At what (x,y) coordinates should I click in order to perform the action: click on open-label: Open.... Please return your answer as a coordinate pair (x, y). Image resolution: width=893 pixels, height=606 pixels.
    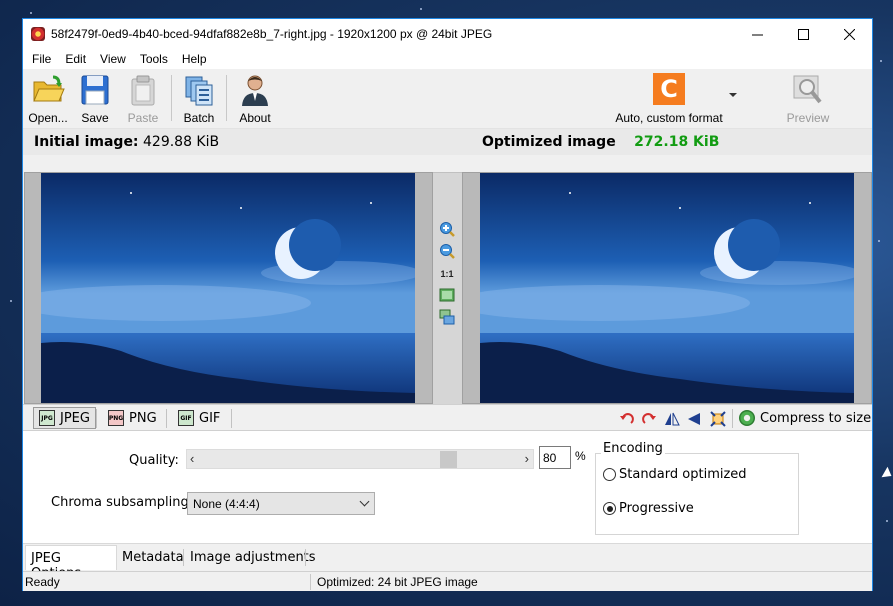
    Looking at the image, I should click on (48, 118).